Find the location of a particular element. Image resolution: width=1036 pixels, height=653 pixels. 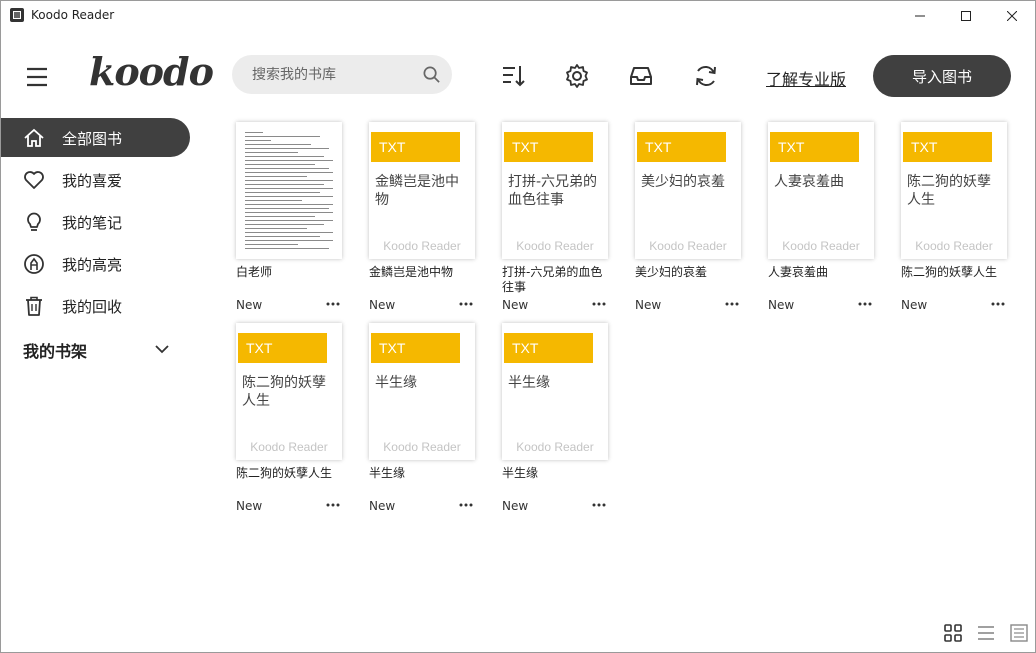

import-books-button: 导入图书 is located at coordinates (942, 76).